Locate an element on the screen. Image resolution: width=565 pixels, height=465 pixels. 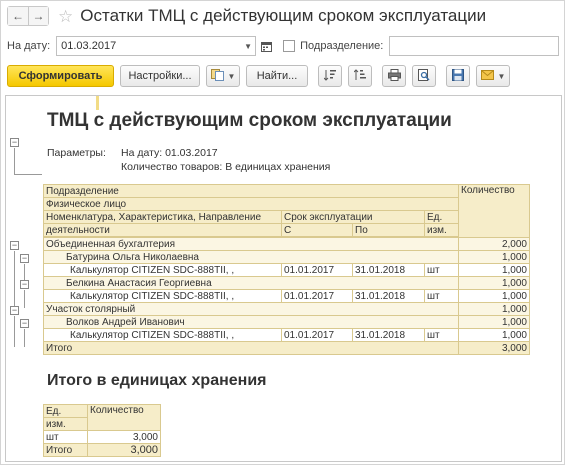
total-row: Итого 3,000 is located at coordinates (286, 348).